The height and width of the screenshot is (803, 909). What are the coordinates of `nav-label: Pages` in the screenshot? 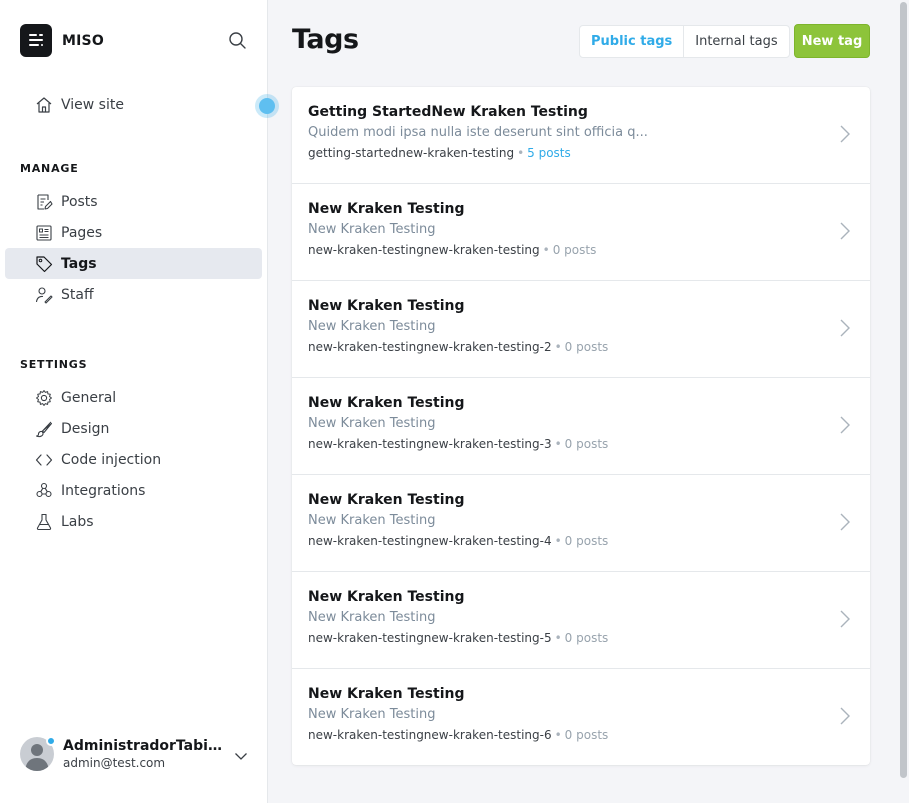 It's located at (82, 232).